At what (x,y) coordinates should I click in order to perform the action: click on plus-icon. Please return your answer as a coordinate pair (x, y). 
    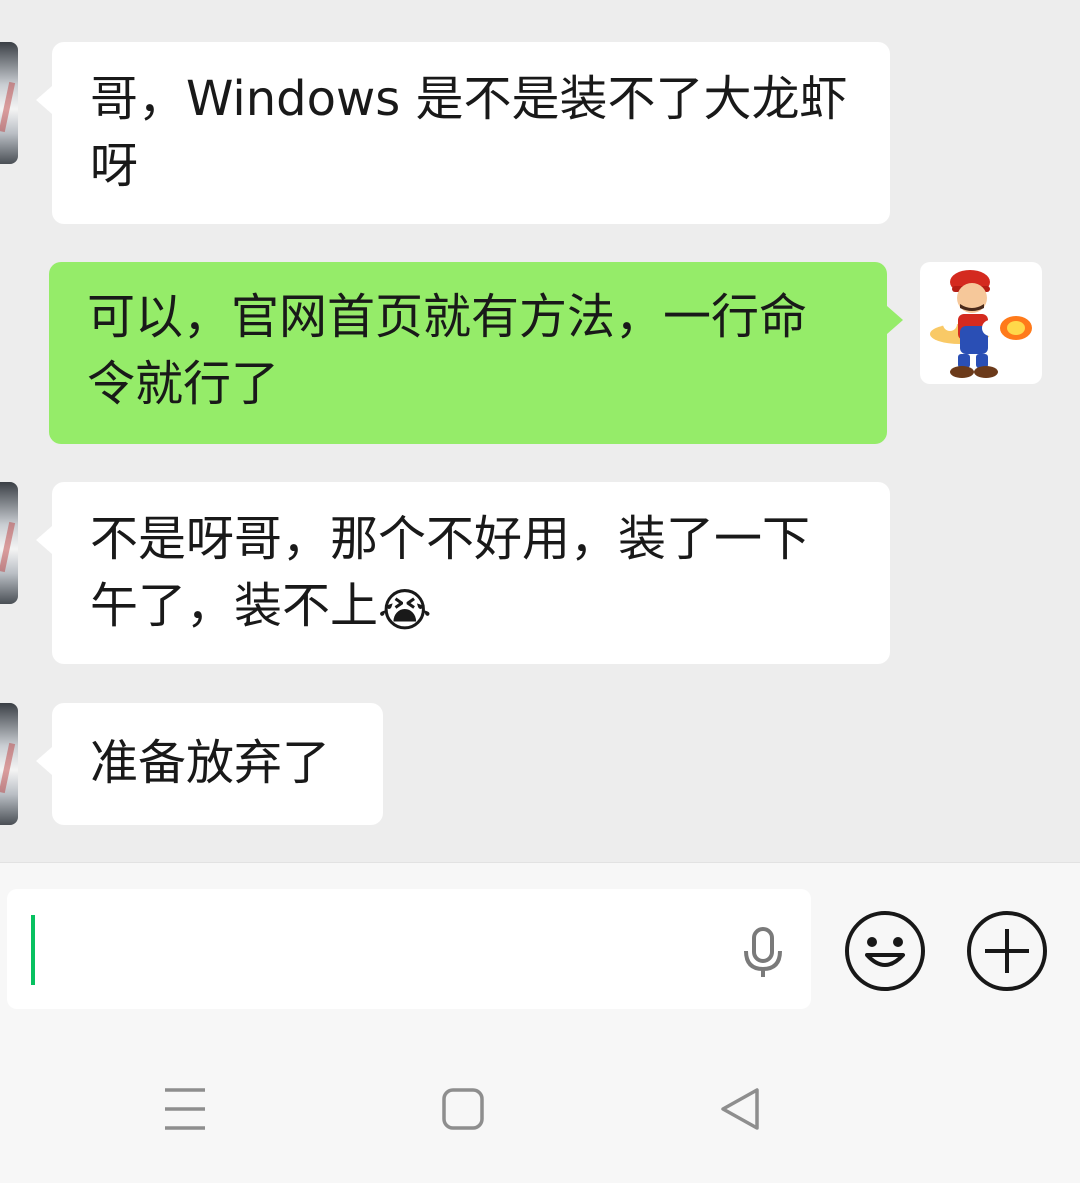
    Looking at the image, I should click on (1007, 951).